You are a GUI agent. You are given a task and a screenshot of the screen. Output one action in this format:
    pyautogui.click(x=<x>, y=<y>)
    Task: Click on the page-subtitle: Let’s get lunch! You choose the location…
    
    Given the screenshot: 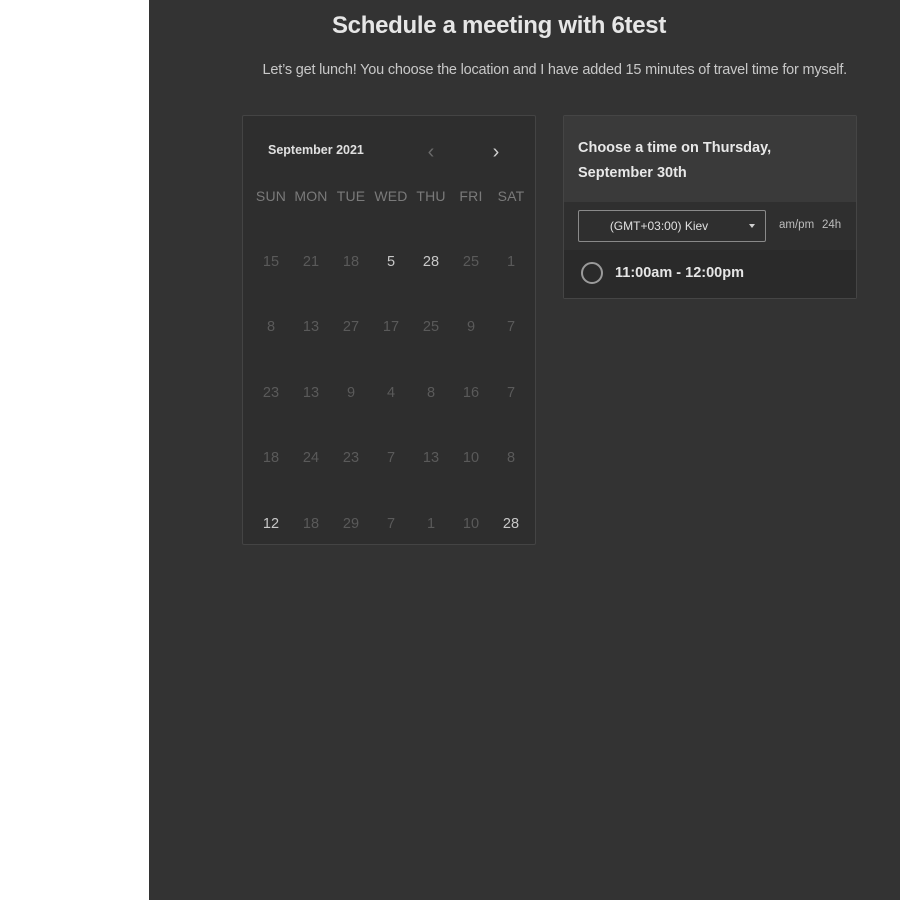 What is the action you would take?
    pyautogui.click(x=555, y=70)
    